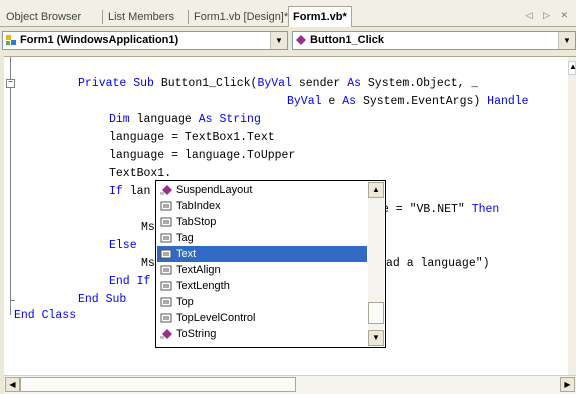  Describe the element at coordinates (119, 119) in the screenshot. I see `keyword: Dim` at that location.